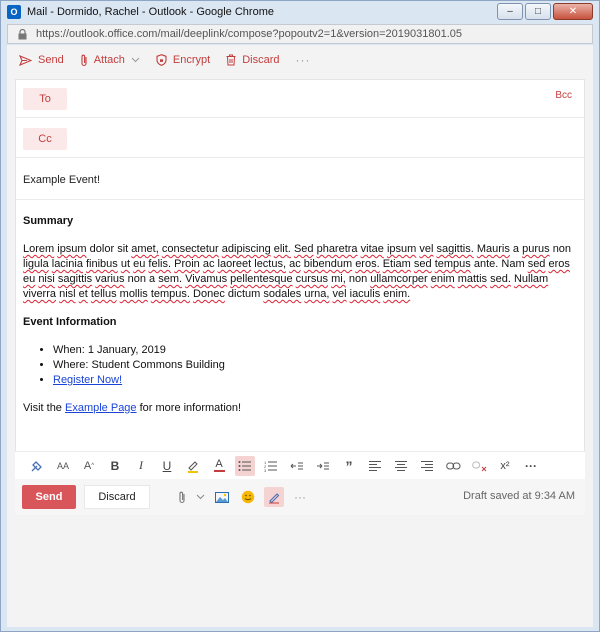 This screenshot has height=632, width=600. What do you see at coordinates (455, 249) in the screenshot?
I see `lorem-word: sagittis.` at bounding box center [455, 249].